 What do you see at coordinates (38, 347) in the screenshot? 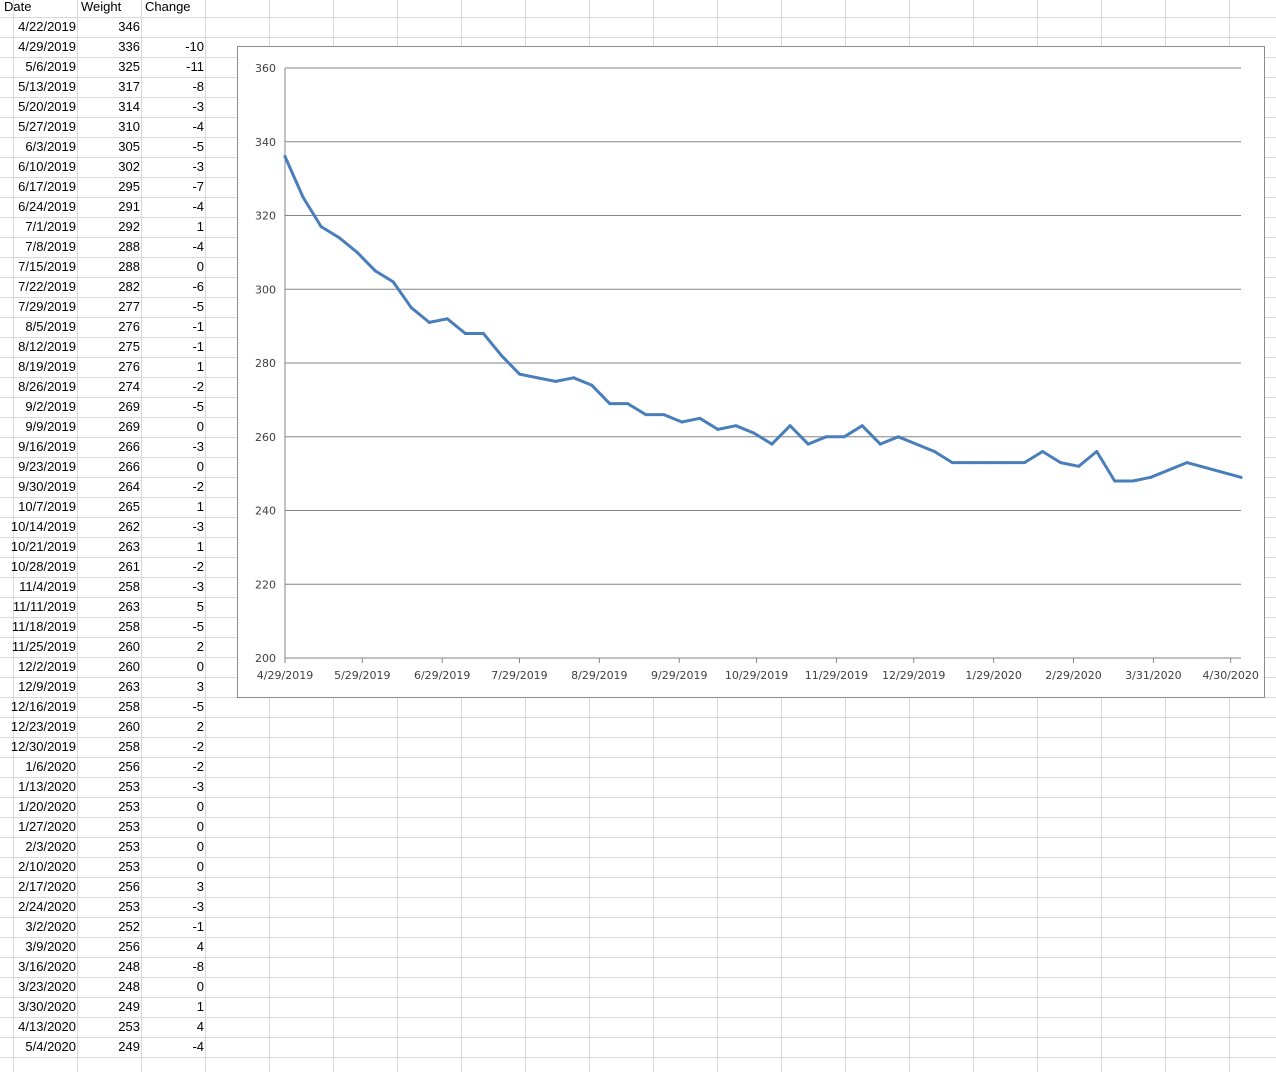
I see `date-cell: 8/12/2019` at bounding box center [38, 347].